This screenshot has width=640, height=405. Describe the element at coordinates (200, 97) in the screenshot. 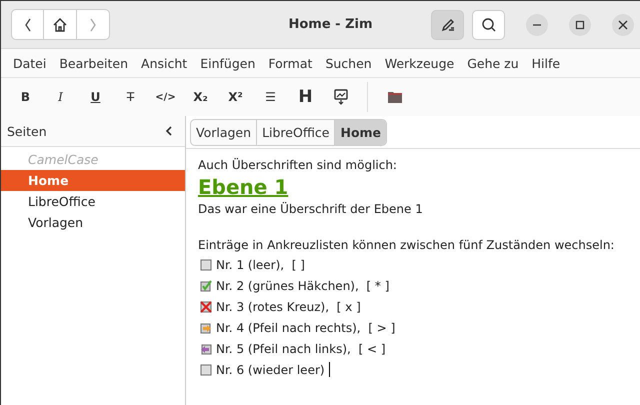

I see `sub-button: X₂` at that location.